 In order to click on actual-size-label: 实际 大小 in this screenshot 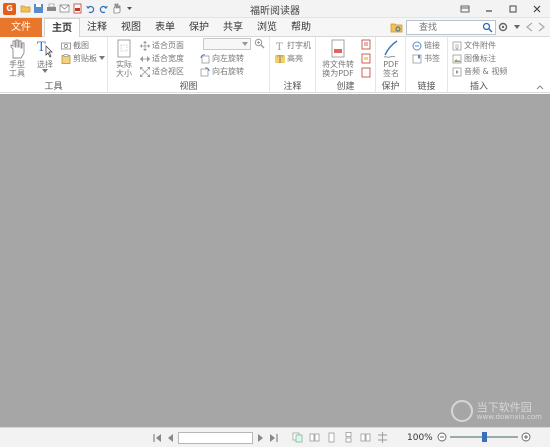, I will do `click(124, 69)`.